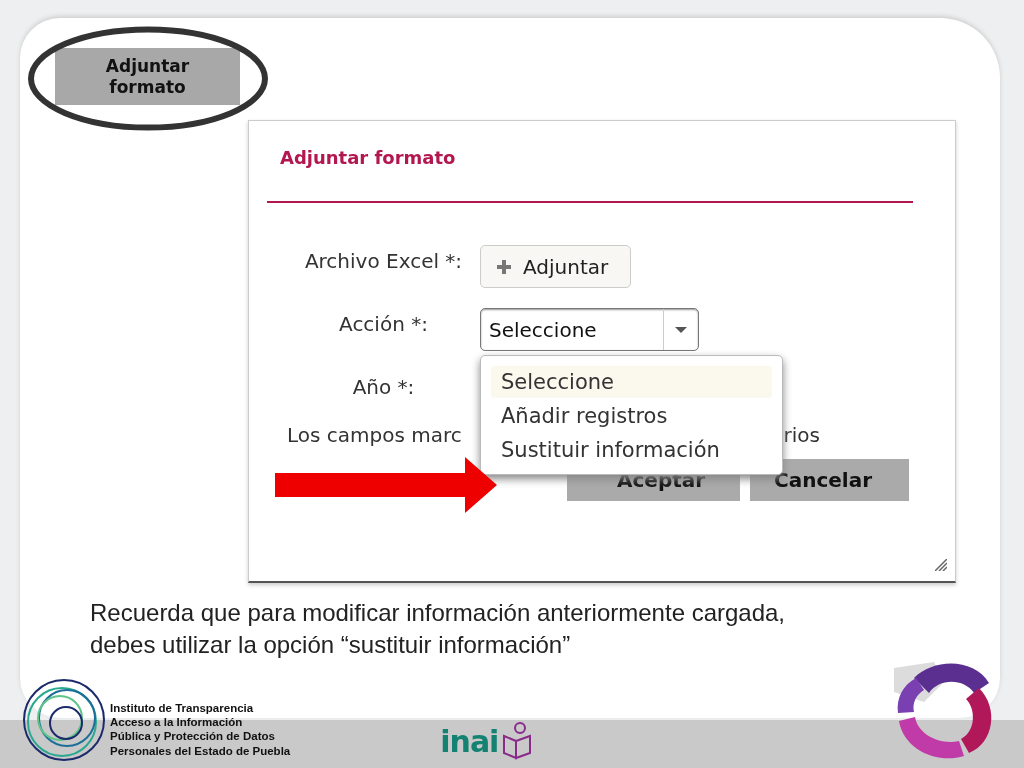 The width and height of the screenshot is (1024, 768). Describe the element at coordinates (469, 741) in the screenshot. I see `inai-logo: inai` at that location.